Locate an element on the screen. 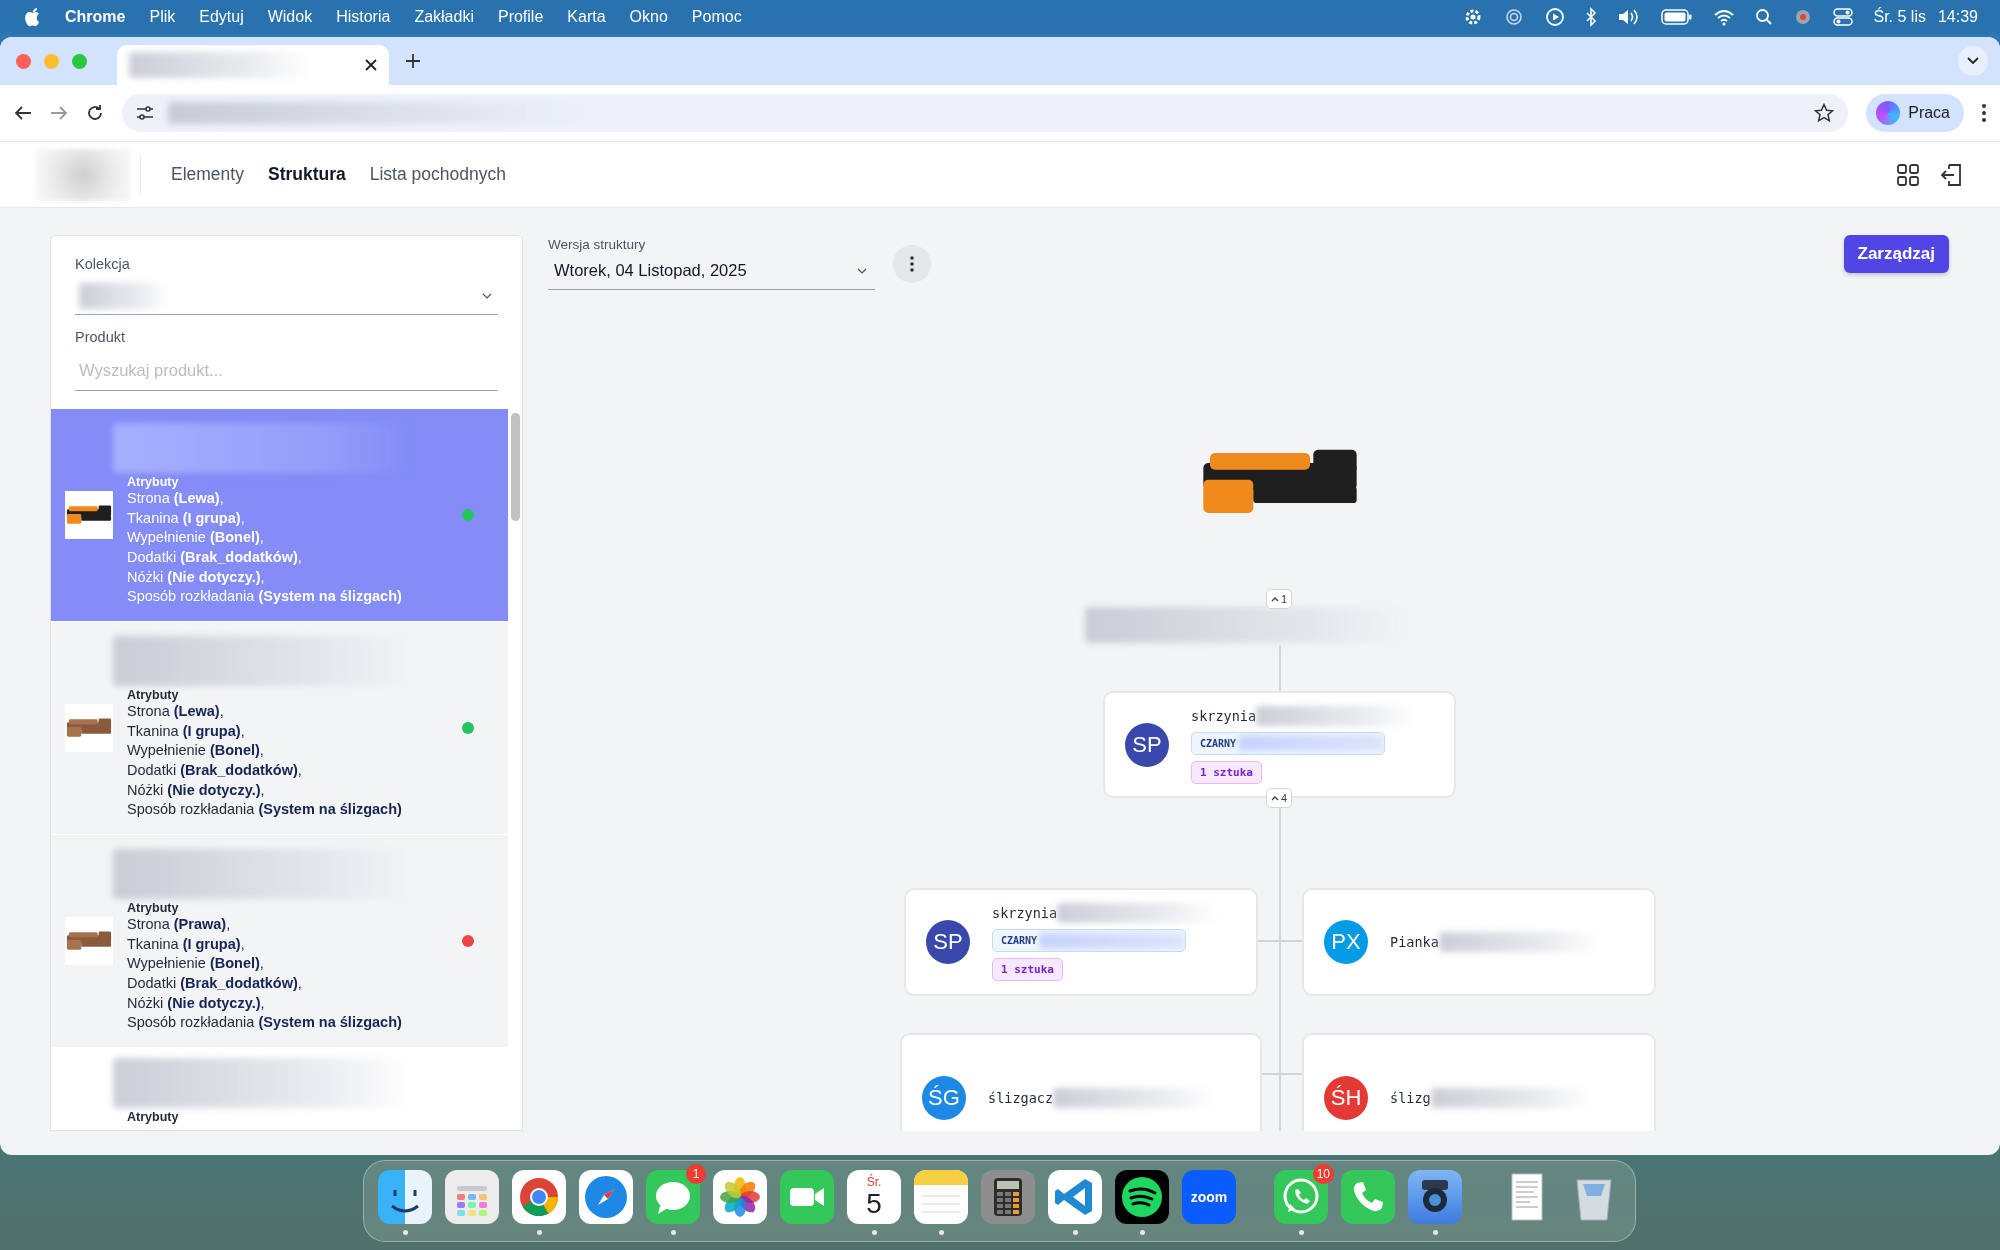  phone-handset-icon is located at coordinates (1368, 1197).